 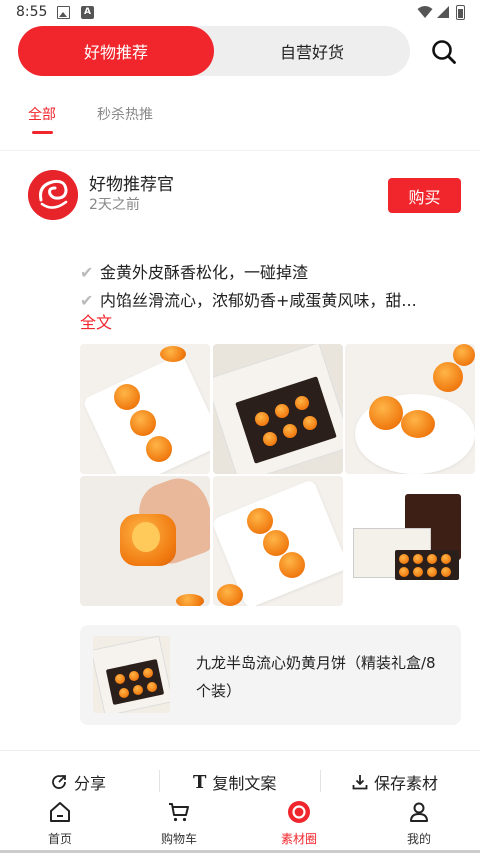 I want to click on a-icon: A, so click(x=87, y=12).